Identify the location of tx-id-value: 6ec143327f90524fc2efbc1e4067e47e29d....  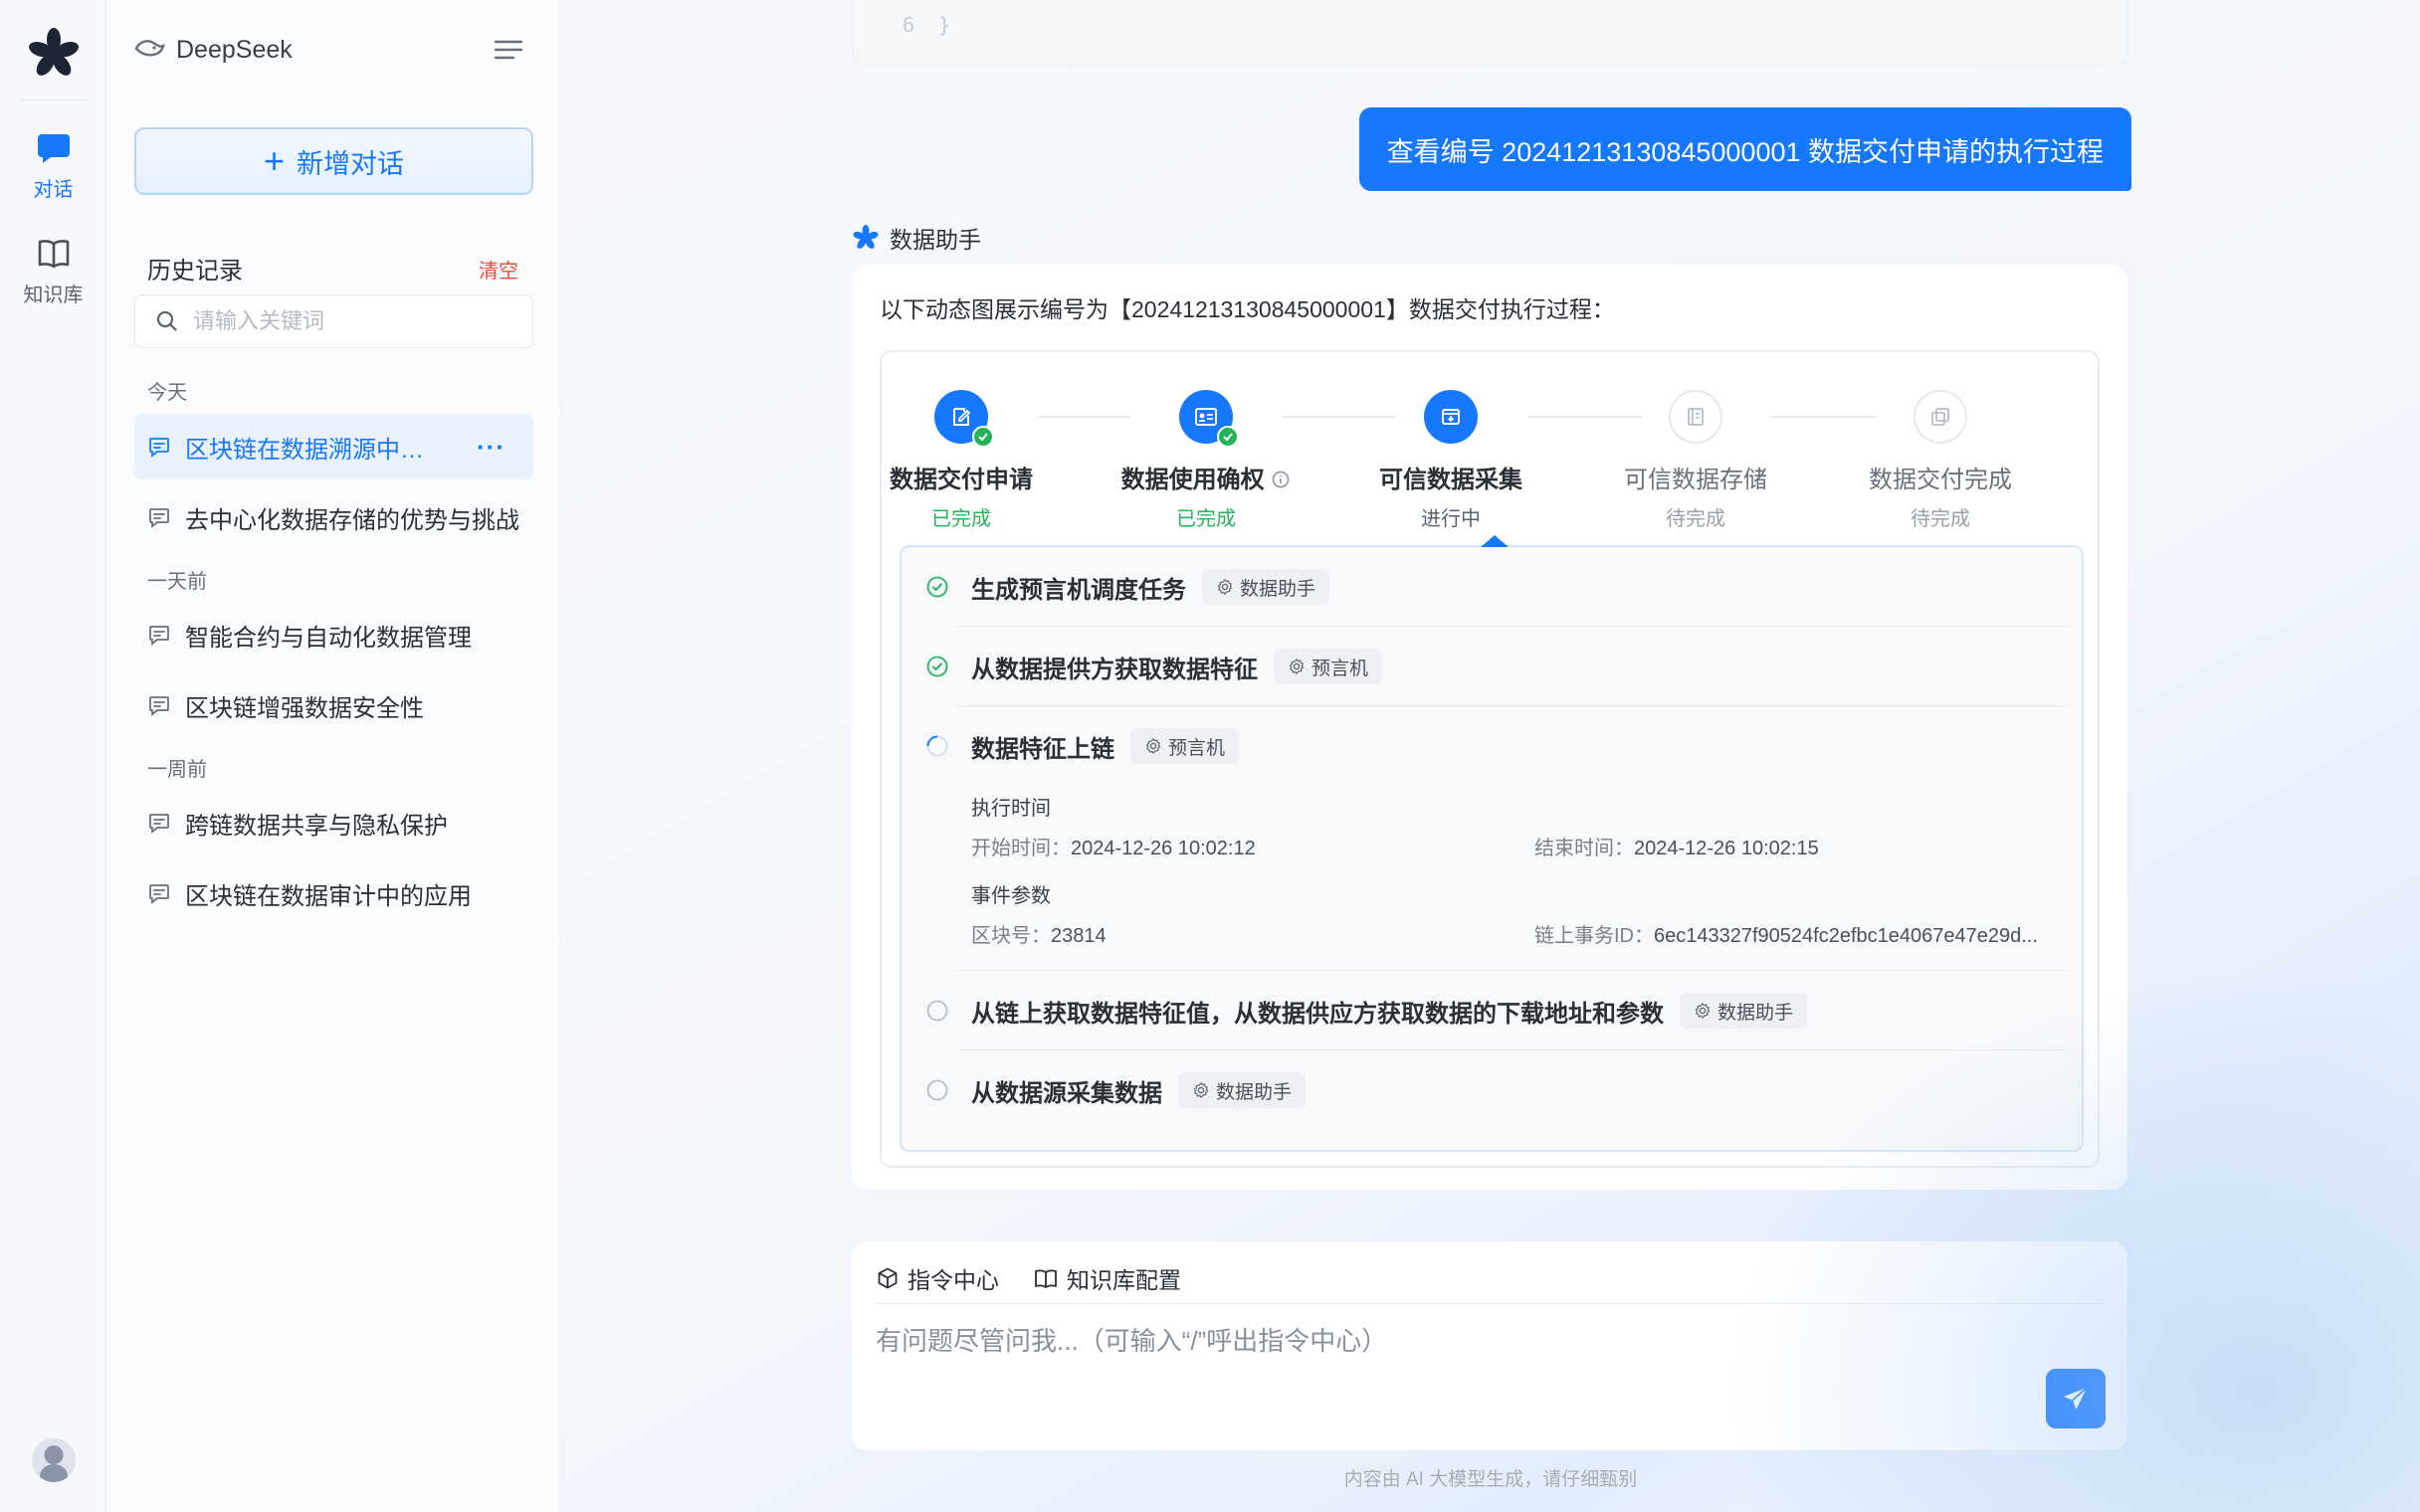
(1846, 936).